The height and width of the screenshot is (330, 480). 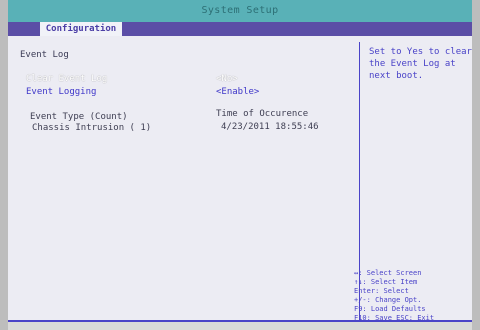 I want to click on key-load-defaults: F9: Load Defaults, so click(x=390, y=309).